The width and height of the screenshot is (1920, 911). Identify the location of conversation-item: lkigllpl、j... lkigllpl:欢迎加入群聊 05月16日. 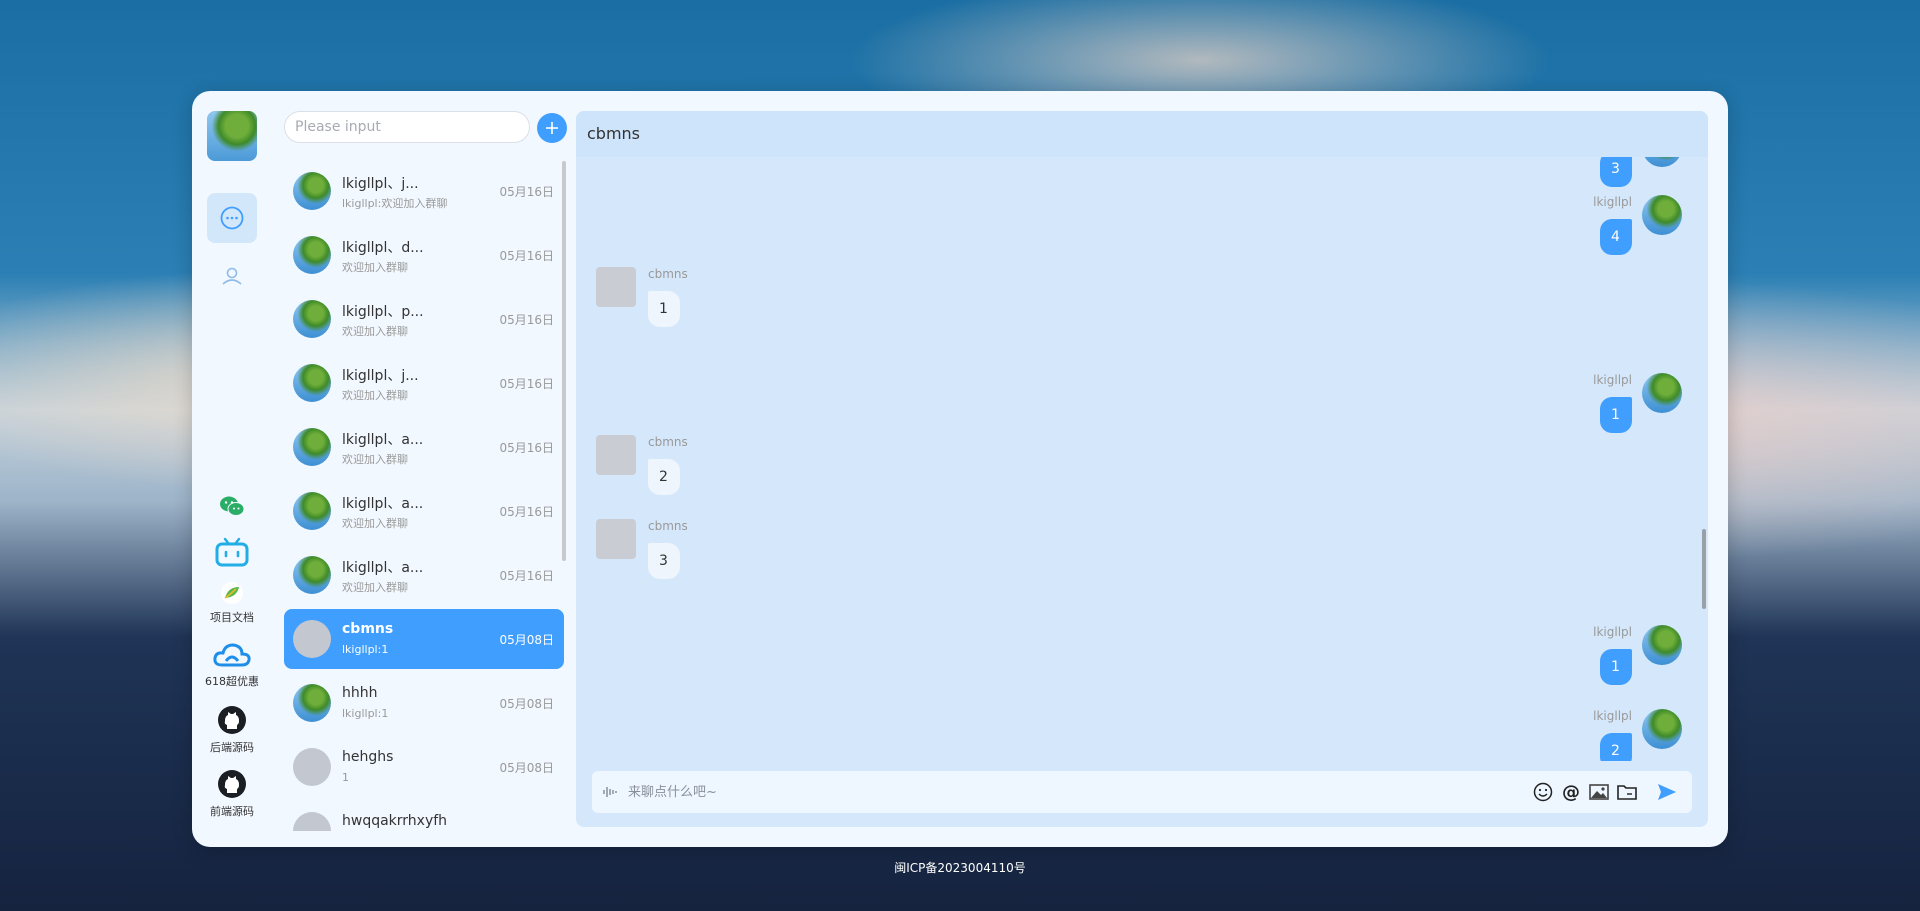
(424, 191).